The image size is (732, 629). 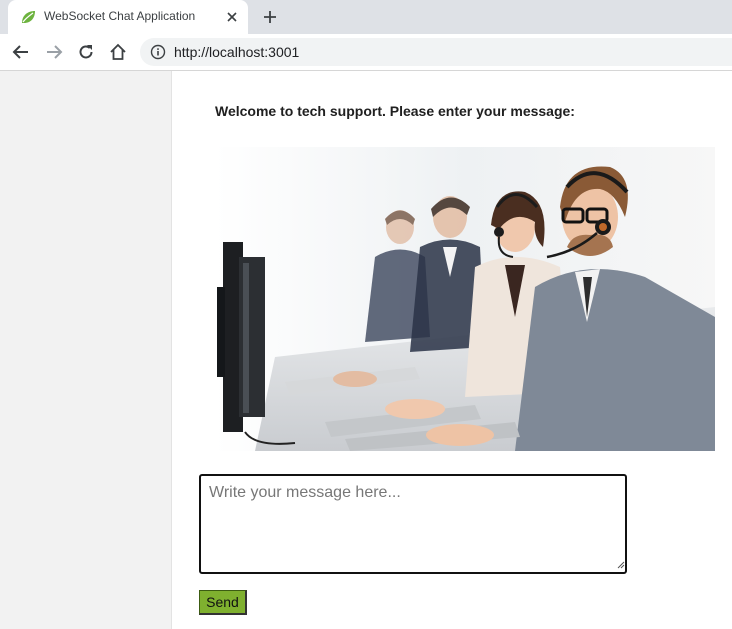 I want to click on url-text: http://localhost:3001, so click(x=237, y=52).